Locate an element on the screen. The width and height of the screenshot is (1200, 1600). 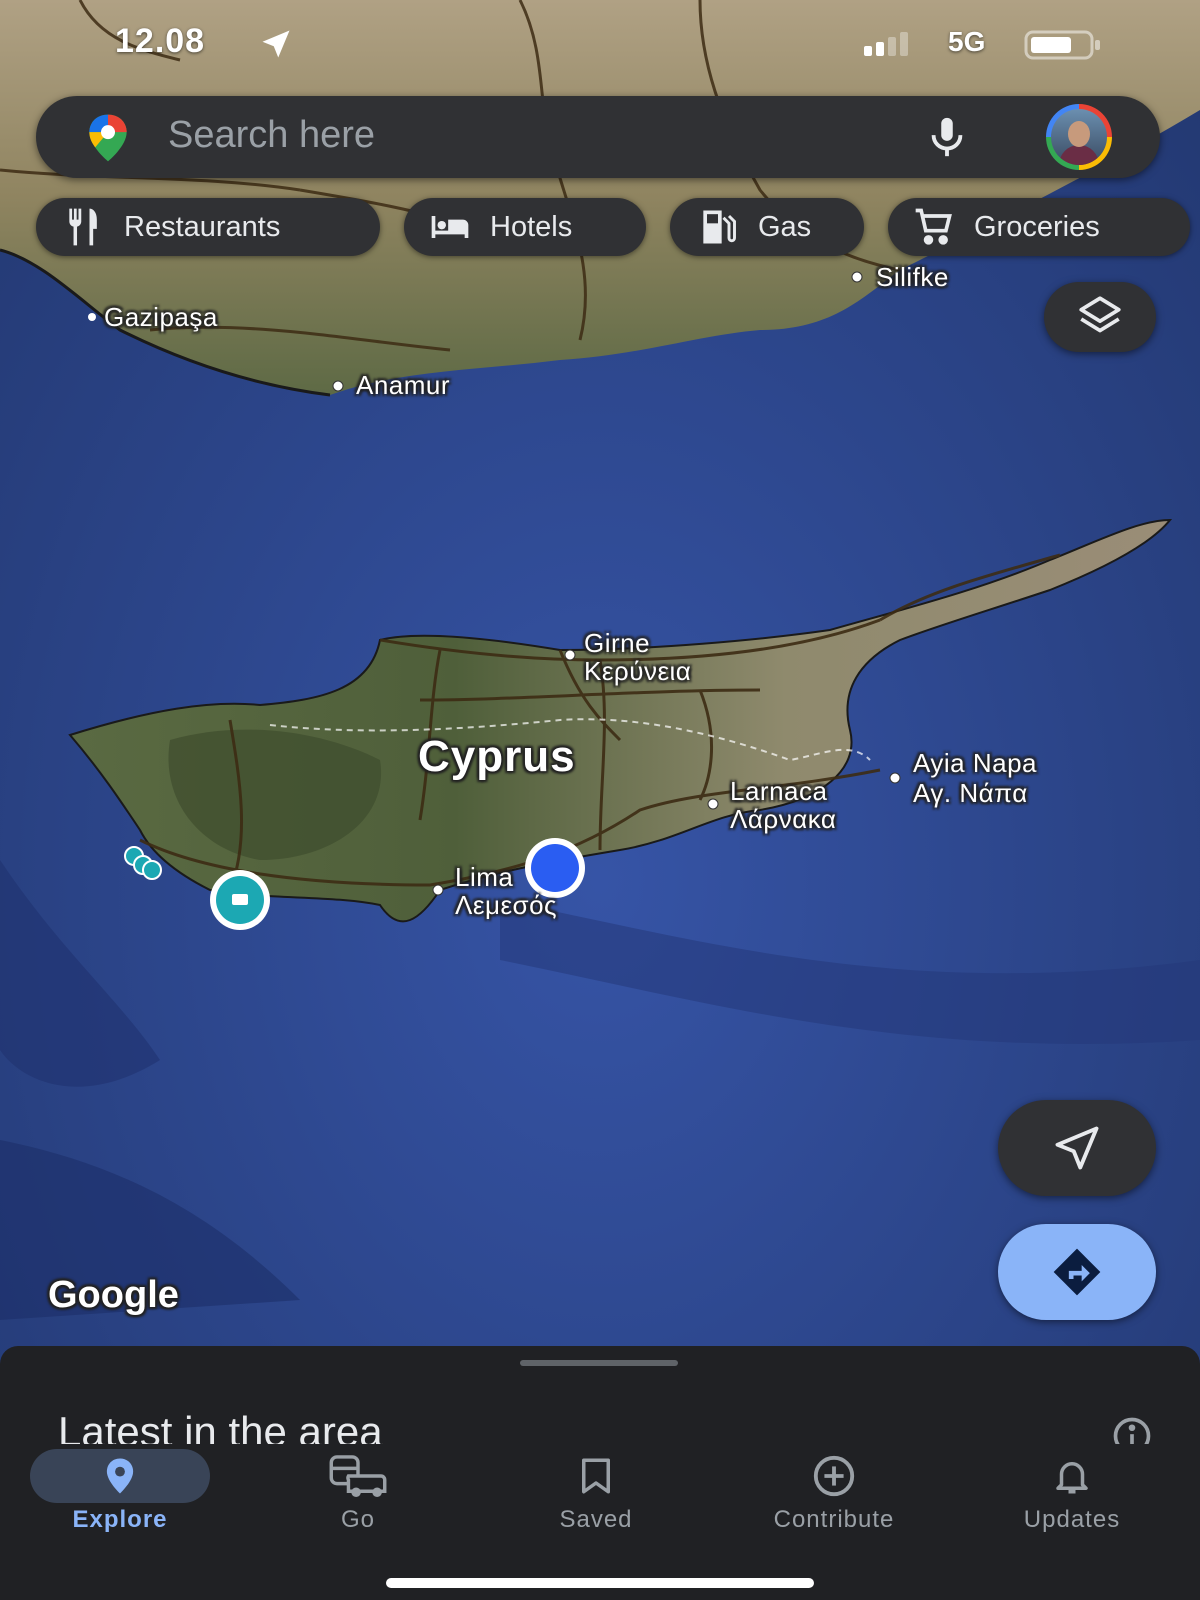
map-label-limassol: Lima is located at coordinates (484, 877).